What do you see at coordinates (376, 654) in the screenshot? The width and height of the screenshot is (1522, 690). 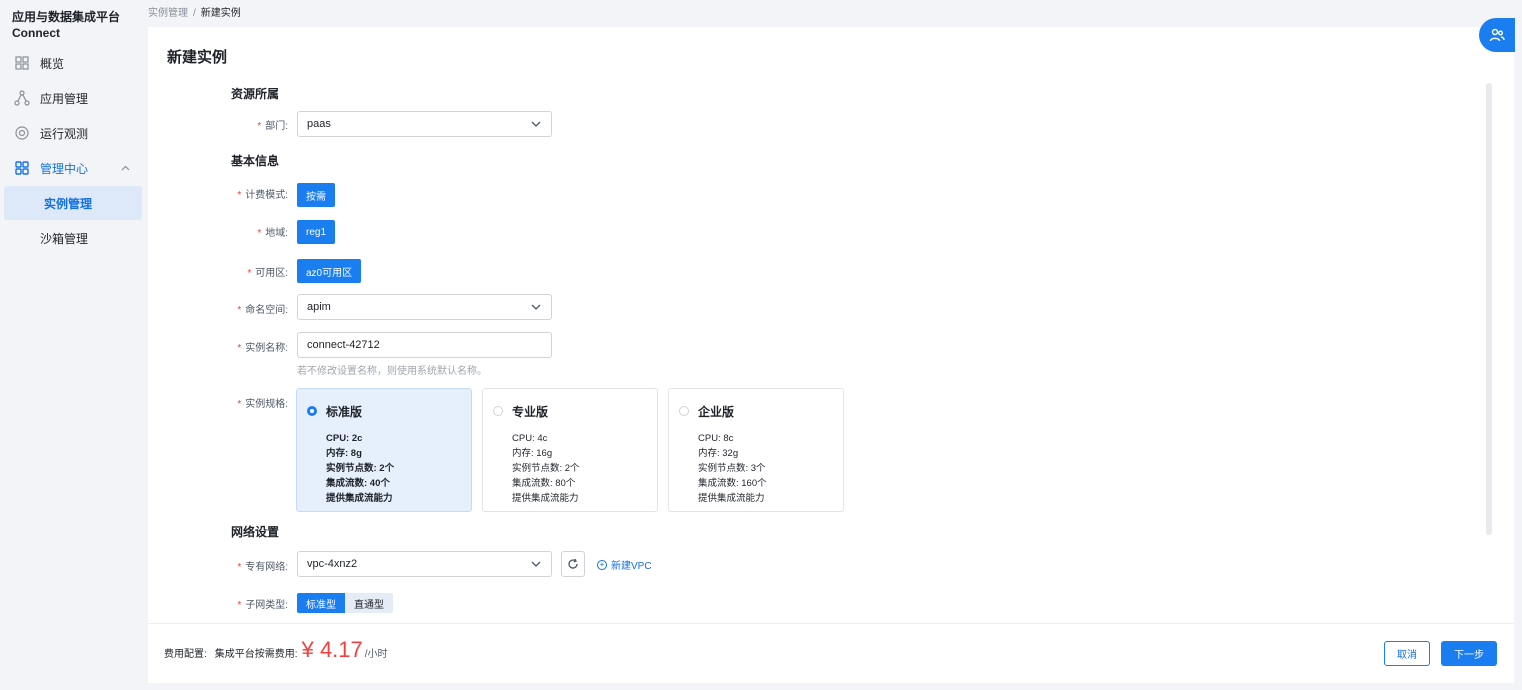 I see `fee-unit: /小时` at bounding box center [376, 654].